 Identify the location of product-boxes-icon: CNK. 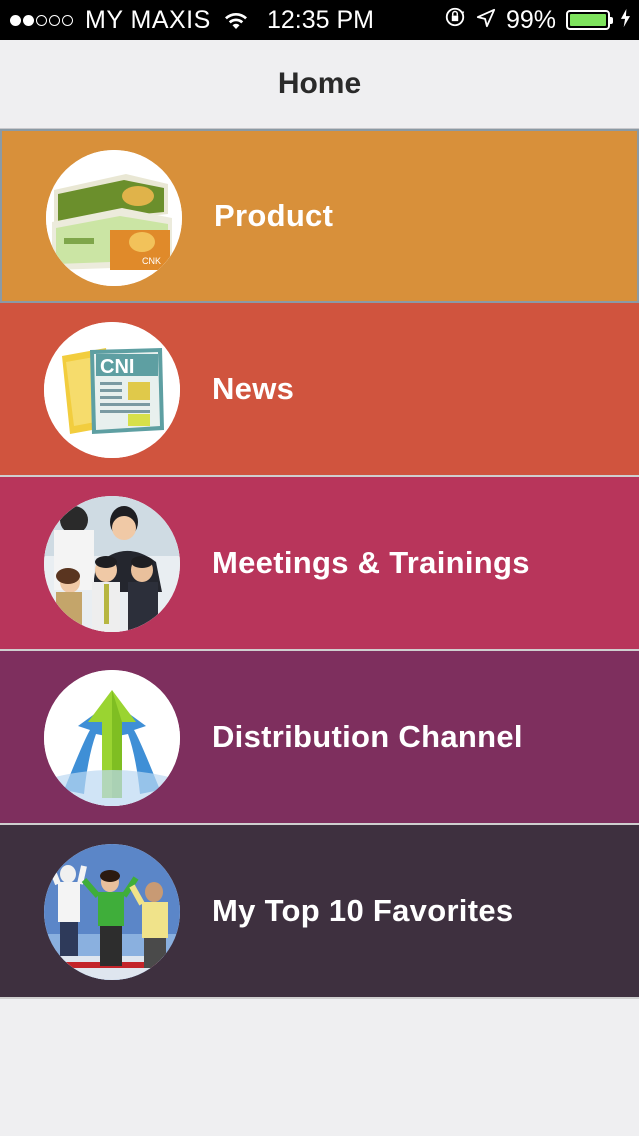
(114, 218).